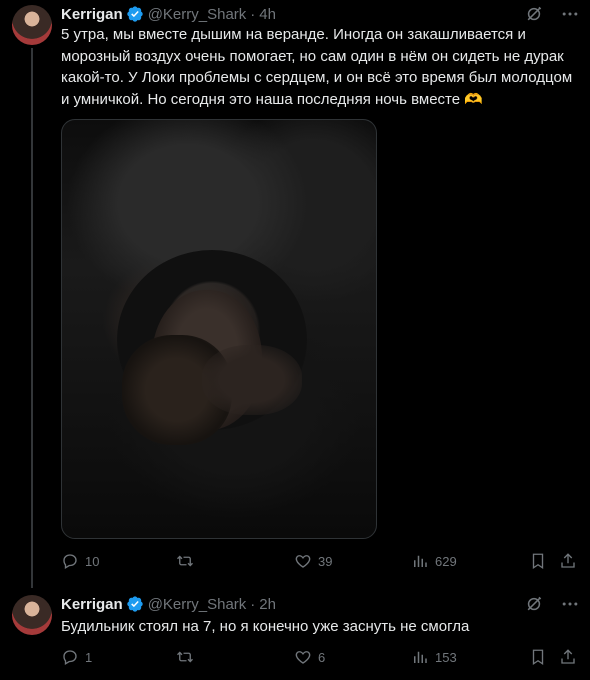 This screenshot has width=590, height=680. I want to click on timestamp: 2h, so click(267, 604).